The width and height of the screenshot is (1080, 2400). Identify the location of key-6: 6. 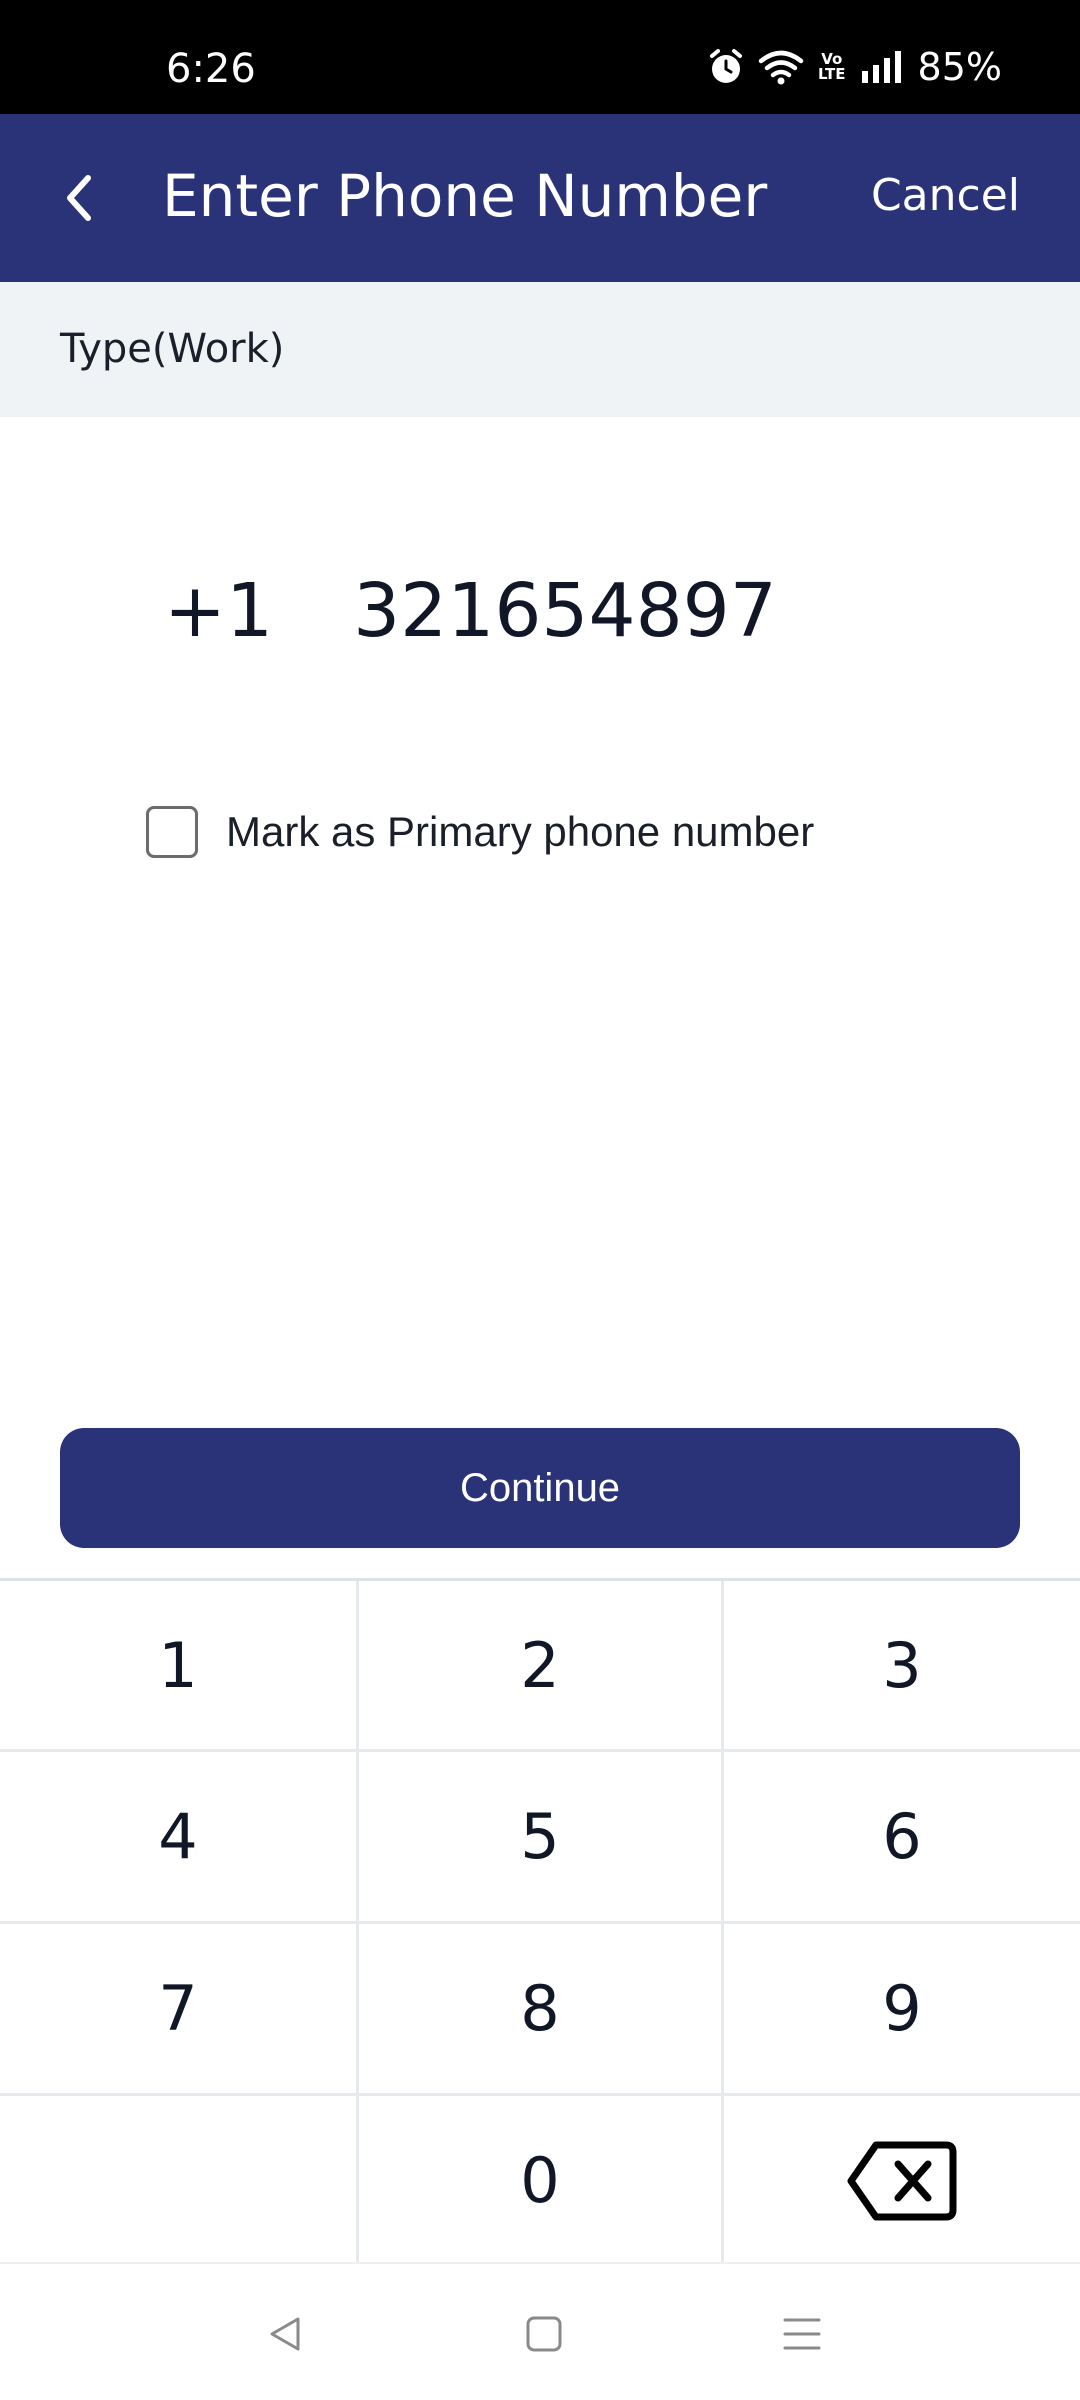
(902, 1836).